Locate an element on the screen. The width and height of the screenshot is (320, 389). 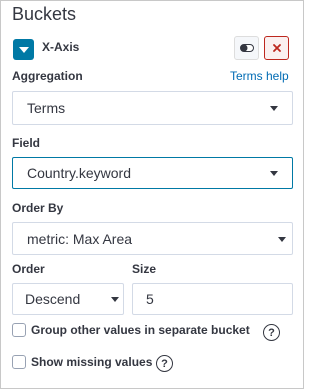
order-label: Order is located at coordinates (28, 269).